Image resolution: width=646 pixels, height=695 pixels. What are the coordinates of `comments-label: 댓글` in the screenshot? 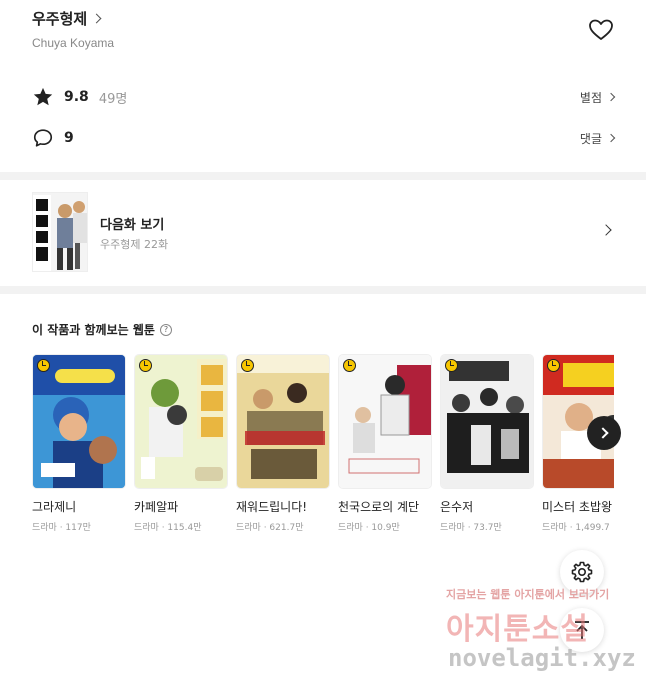 It's located at (590, 138).